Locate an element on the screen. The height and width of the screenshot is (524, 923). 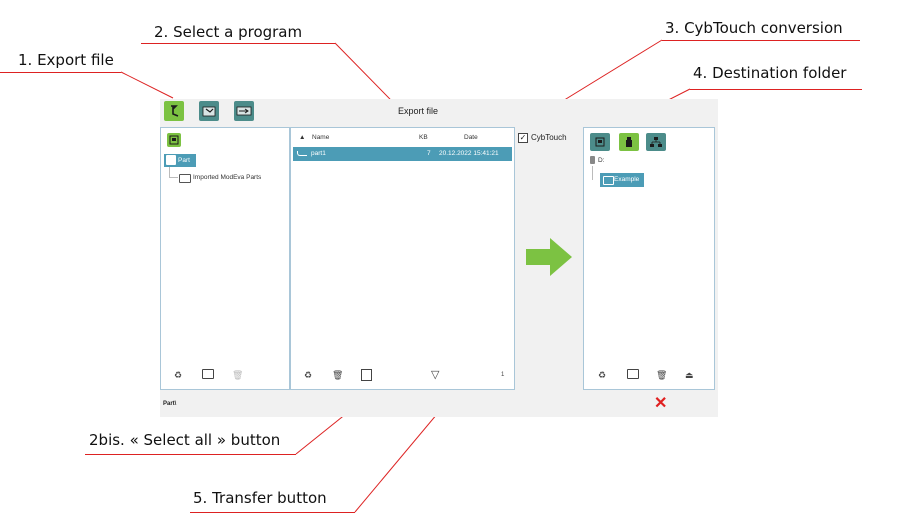
destination-folder-example: Example is located at coordinates (622, 180).